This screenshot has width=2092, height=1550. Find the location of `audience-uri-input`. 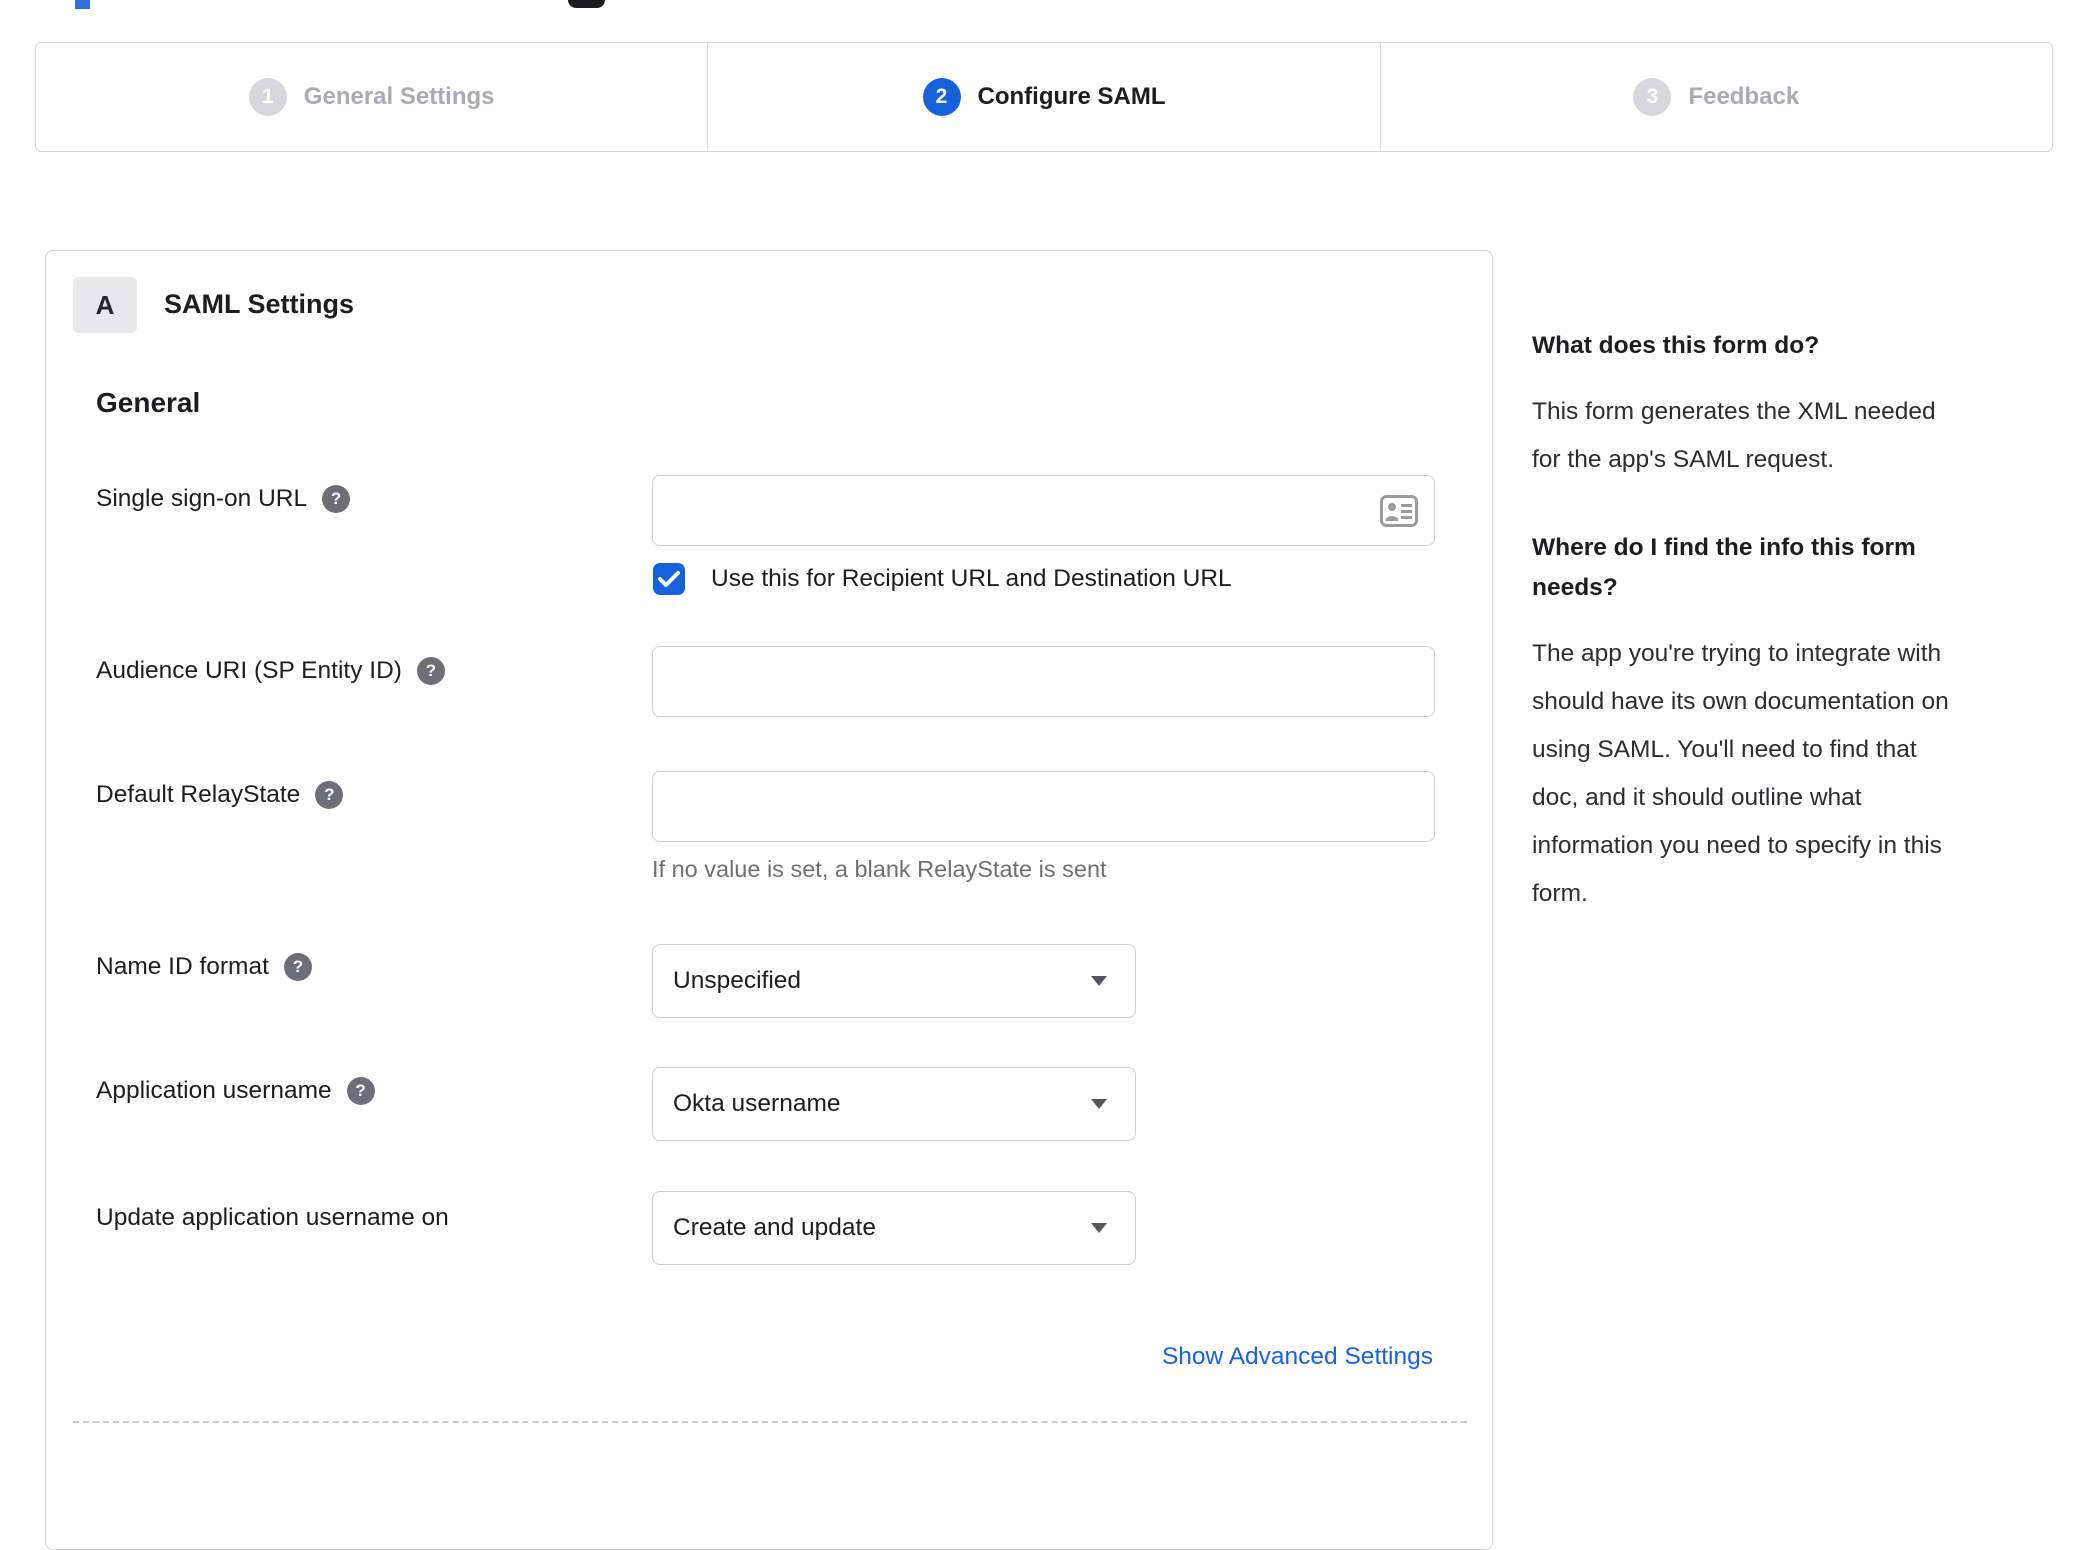

audience-uri-input is located at coordinates (1043, 681).